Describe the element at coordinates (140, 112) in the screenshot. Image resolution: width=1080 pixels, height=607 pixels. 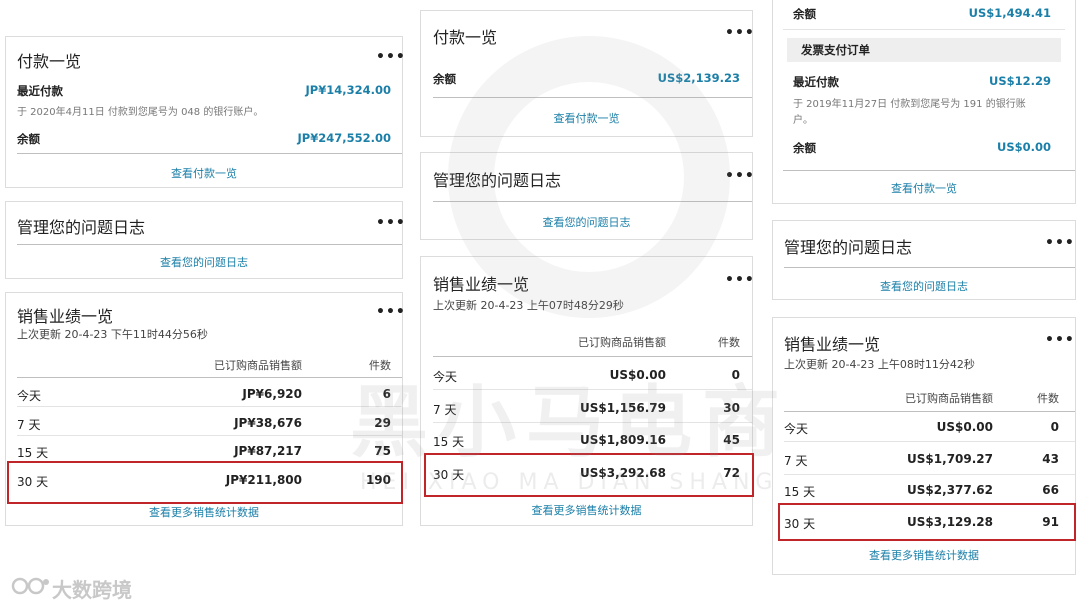
I see `recent-payment-note: 于 2020年4月11日 付款到您尾号为 048 的银行账户。` at that location.